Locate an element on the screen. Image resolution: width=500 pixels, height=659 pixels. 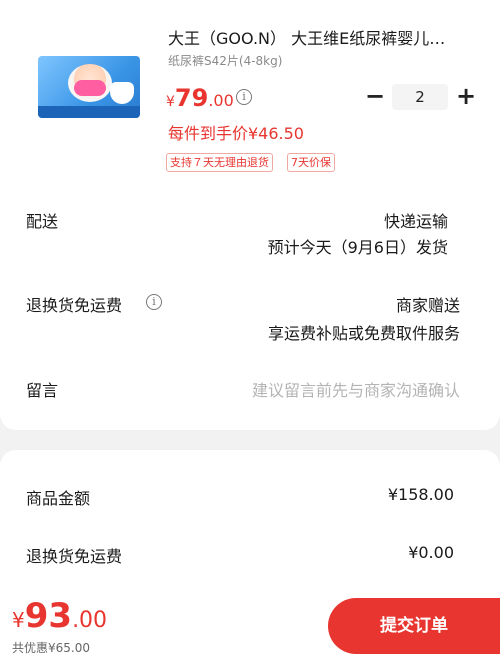
price-integer: 79 is located at coordinates (191, 98).